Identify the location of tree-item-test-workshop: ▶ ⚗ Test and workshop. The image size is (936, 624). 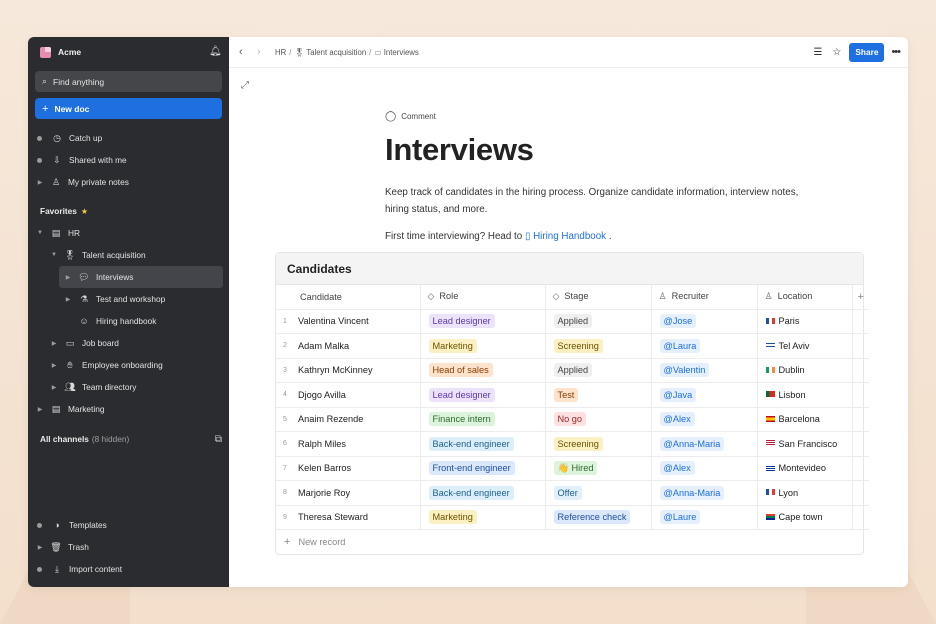
(128, 299).